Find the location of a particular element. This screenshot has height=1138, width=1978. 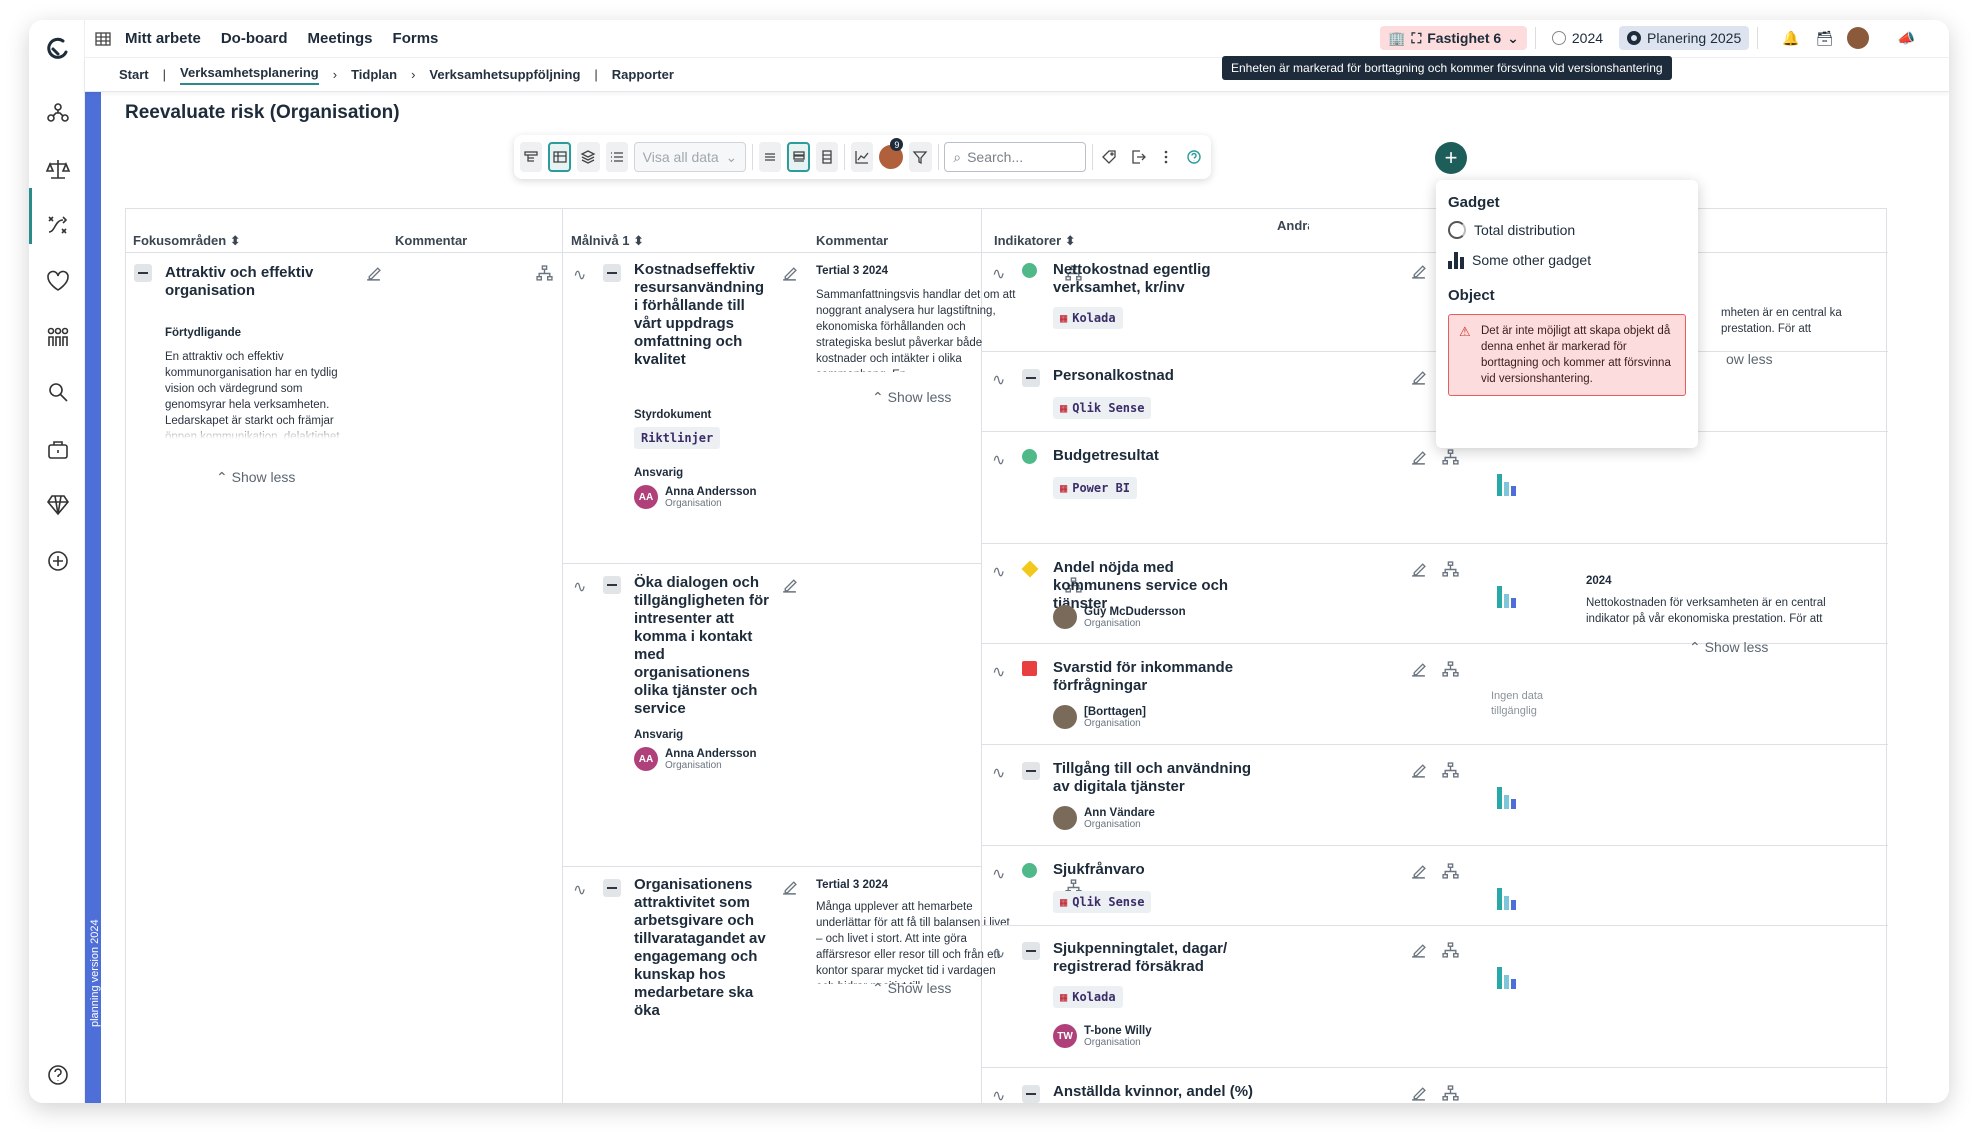

magnifier-icon is located at coordinates (58, 393).